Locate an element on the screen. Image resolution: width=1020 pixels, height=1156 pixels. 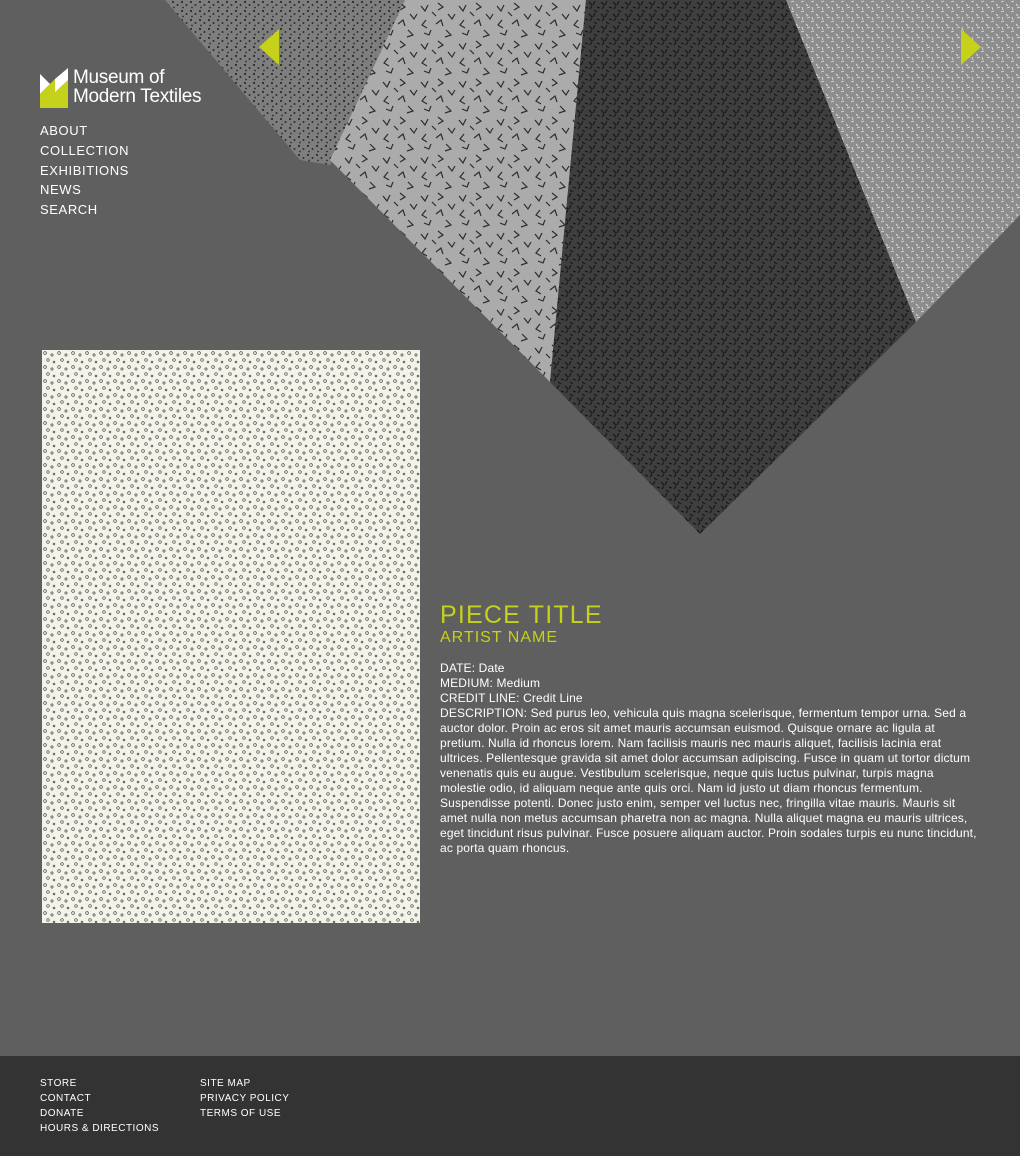
footer-link-contact: CONTACT is located at coordinates (99, 1098).